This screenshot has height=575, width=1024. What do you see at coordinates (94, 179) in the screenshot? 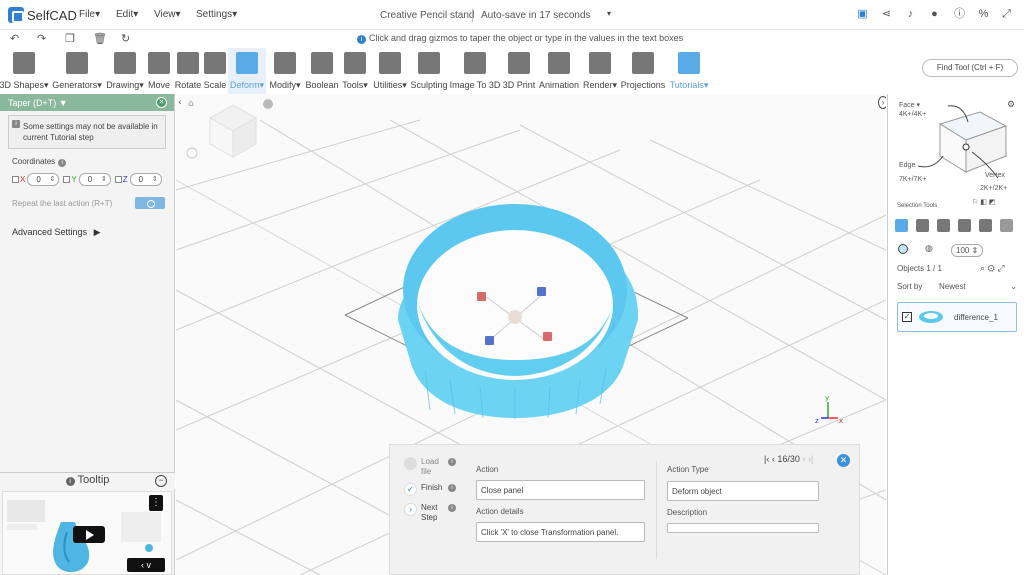
I see `y-input: 0` at bounding box center [94, 179].